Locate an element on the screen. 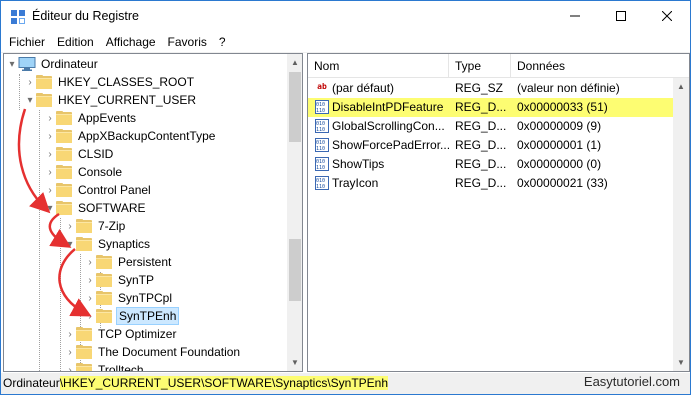  tree-node: › Console is located at coordinates (84, 172).